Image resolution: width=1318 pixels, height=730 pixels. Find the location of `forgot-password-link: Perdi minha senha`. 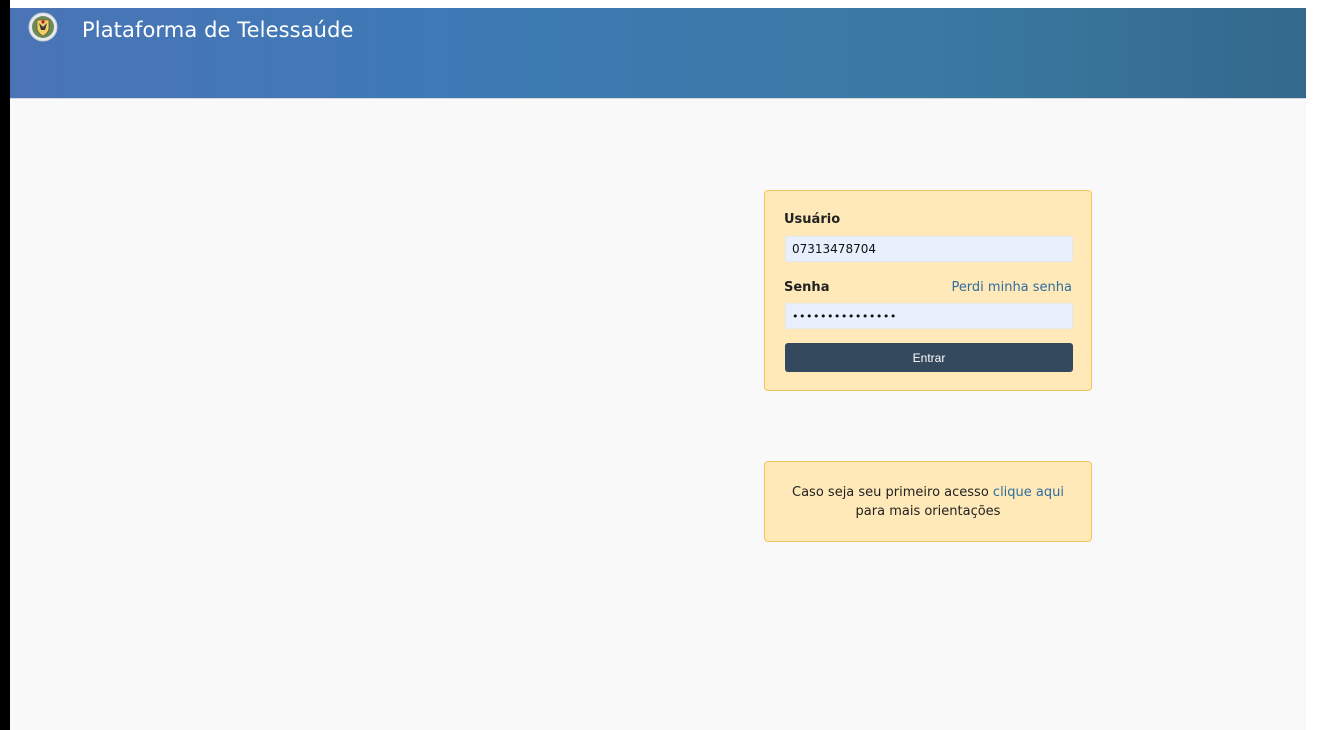

forgot-password-link: Perdi minha senha is located at coordinates (1011, 287).